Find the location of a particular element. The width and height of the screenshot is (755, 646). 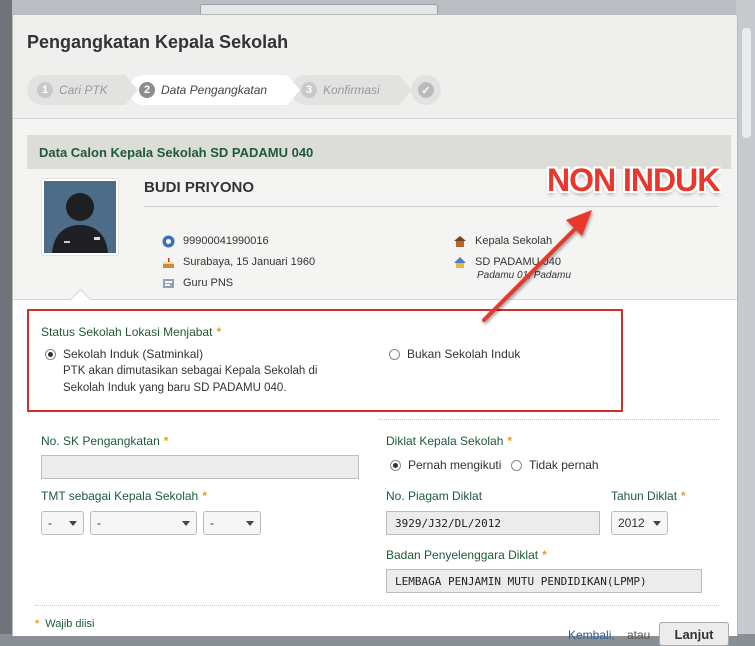

diklat-option-pernah: Pernah mengikuti is located at coordinates (445, 465).